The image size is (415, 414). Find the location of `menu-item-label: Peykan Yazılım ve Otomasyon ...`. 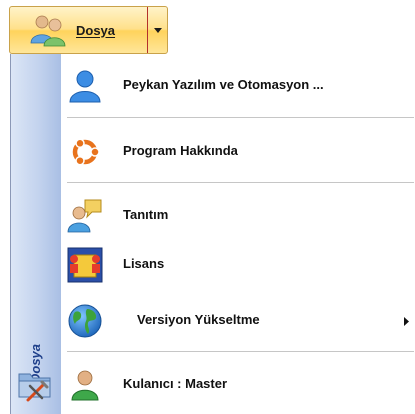

menu-item-label: Peykan Yazılım ve Otomasyon ... is located at coordinates (223, 84).